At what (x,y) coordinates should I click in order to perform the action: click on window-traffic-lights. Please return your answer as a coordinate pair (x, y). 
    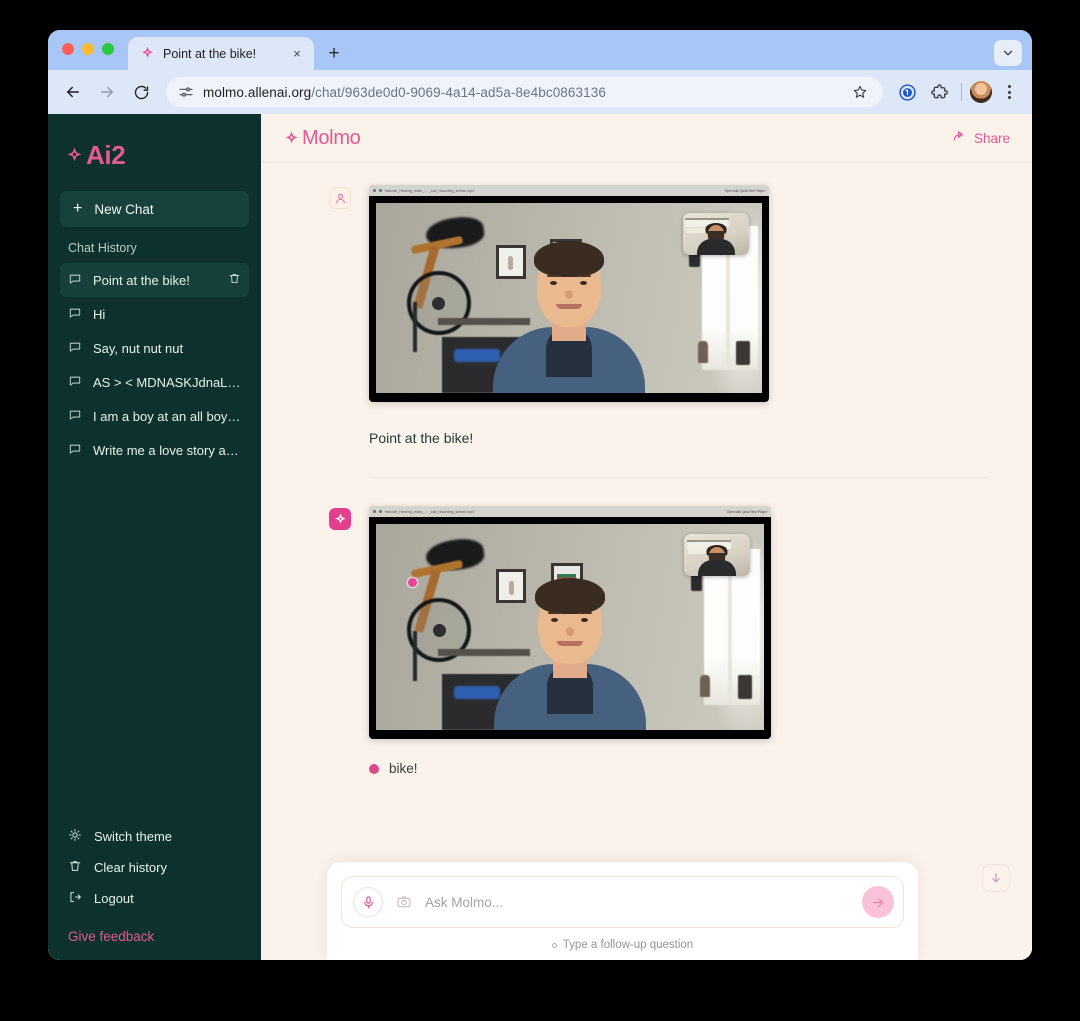
    Looking at the image, I should click on (88, 50).